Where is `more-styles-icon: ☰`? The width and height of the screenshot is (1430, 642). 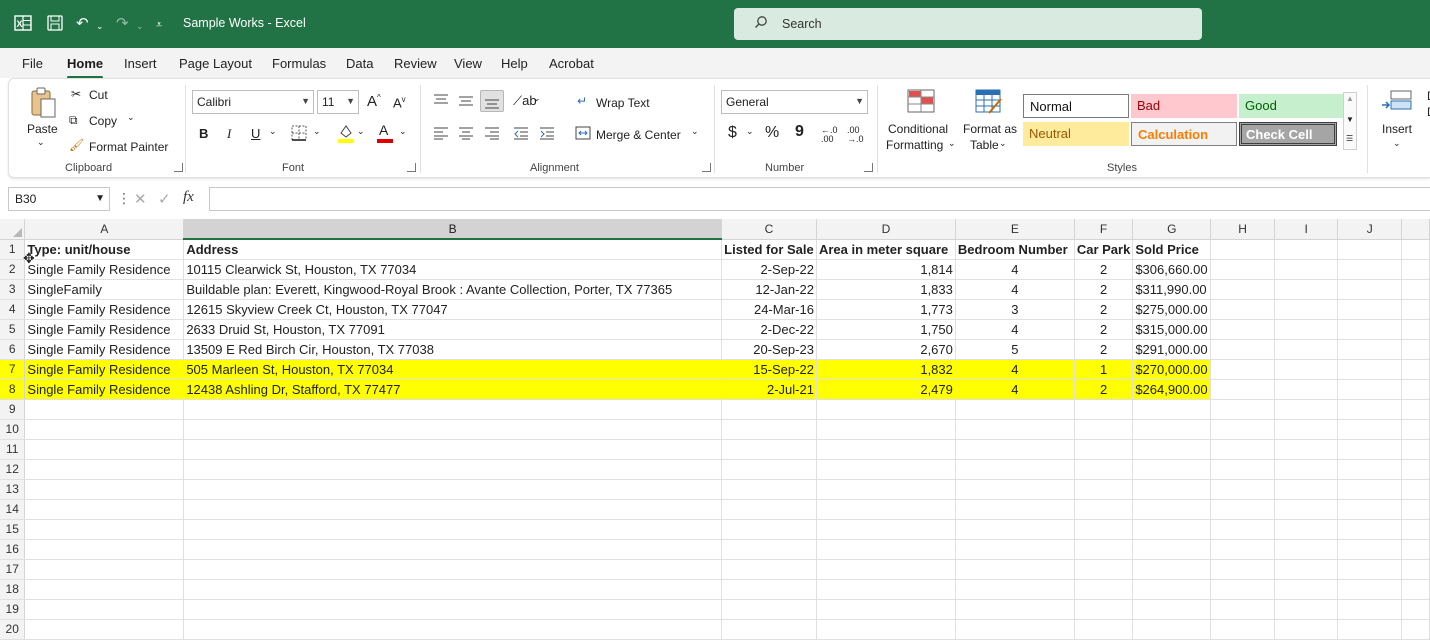 more-styles-icon: ☰ is located at coordinates (1349, 138).